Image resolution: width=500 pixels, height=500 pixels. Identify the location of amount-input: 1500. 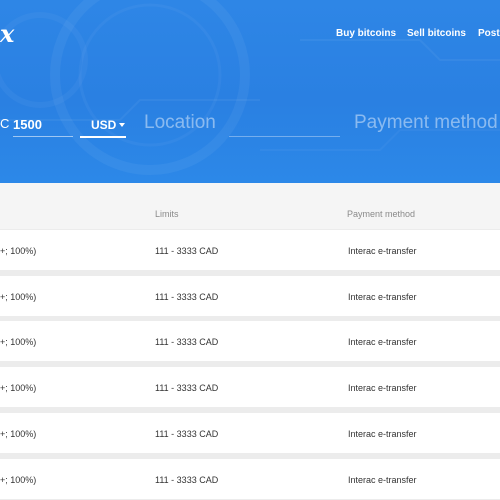
(27, 125).